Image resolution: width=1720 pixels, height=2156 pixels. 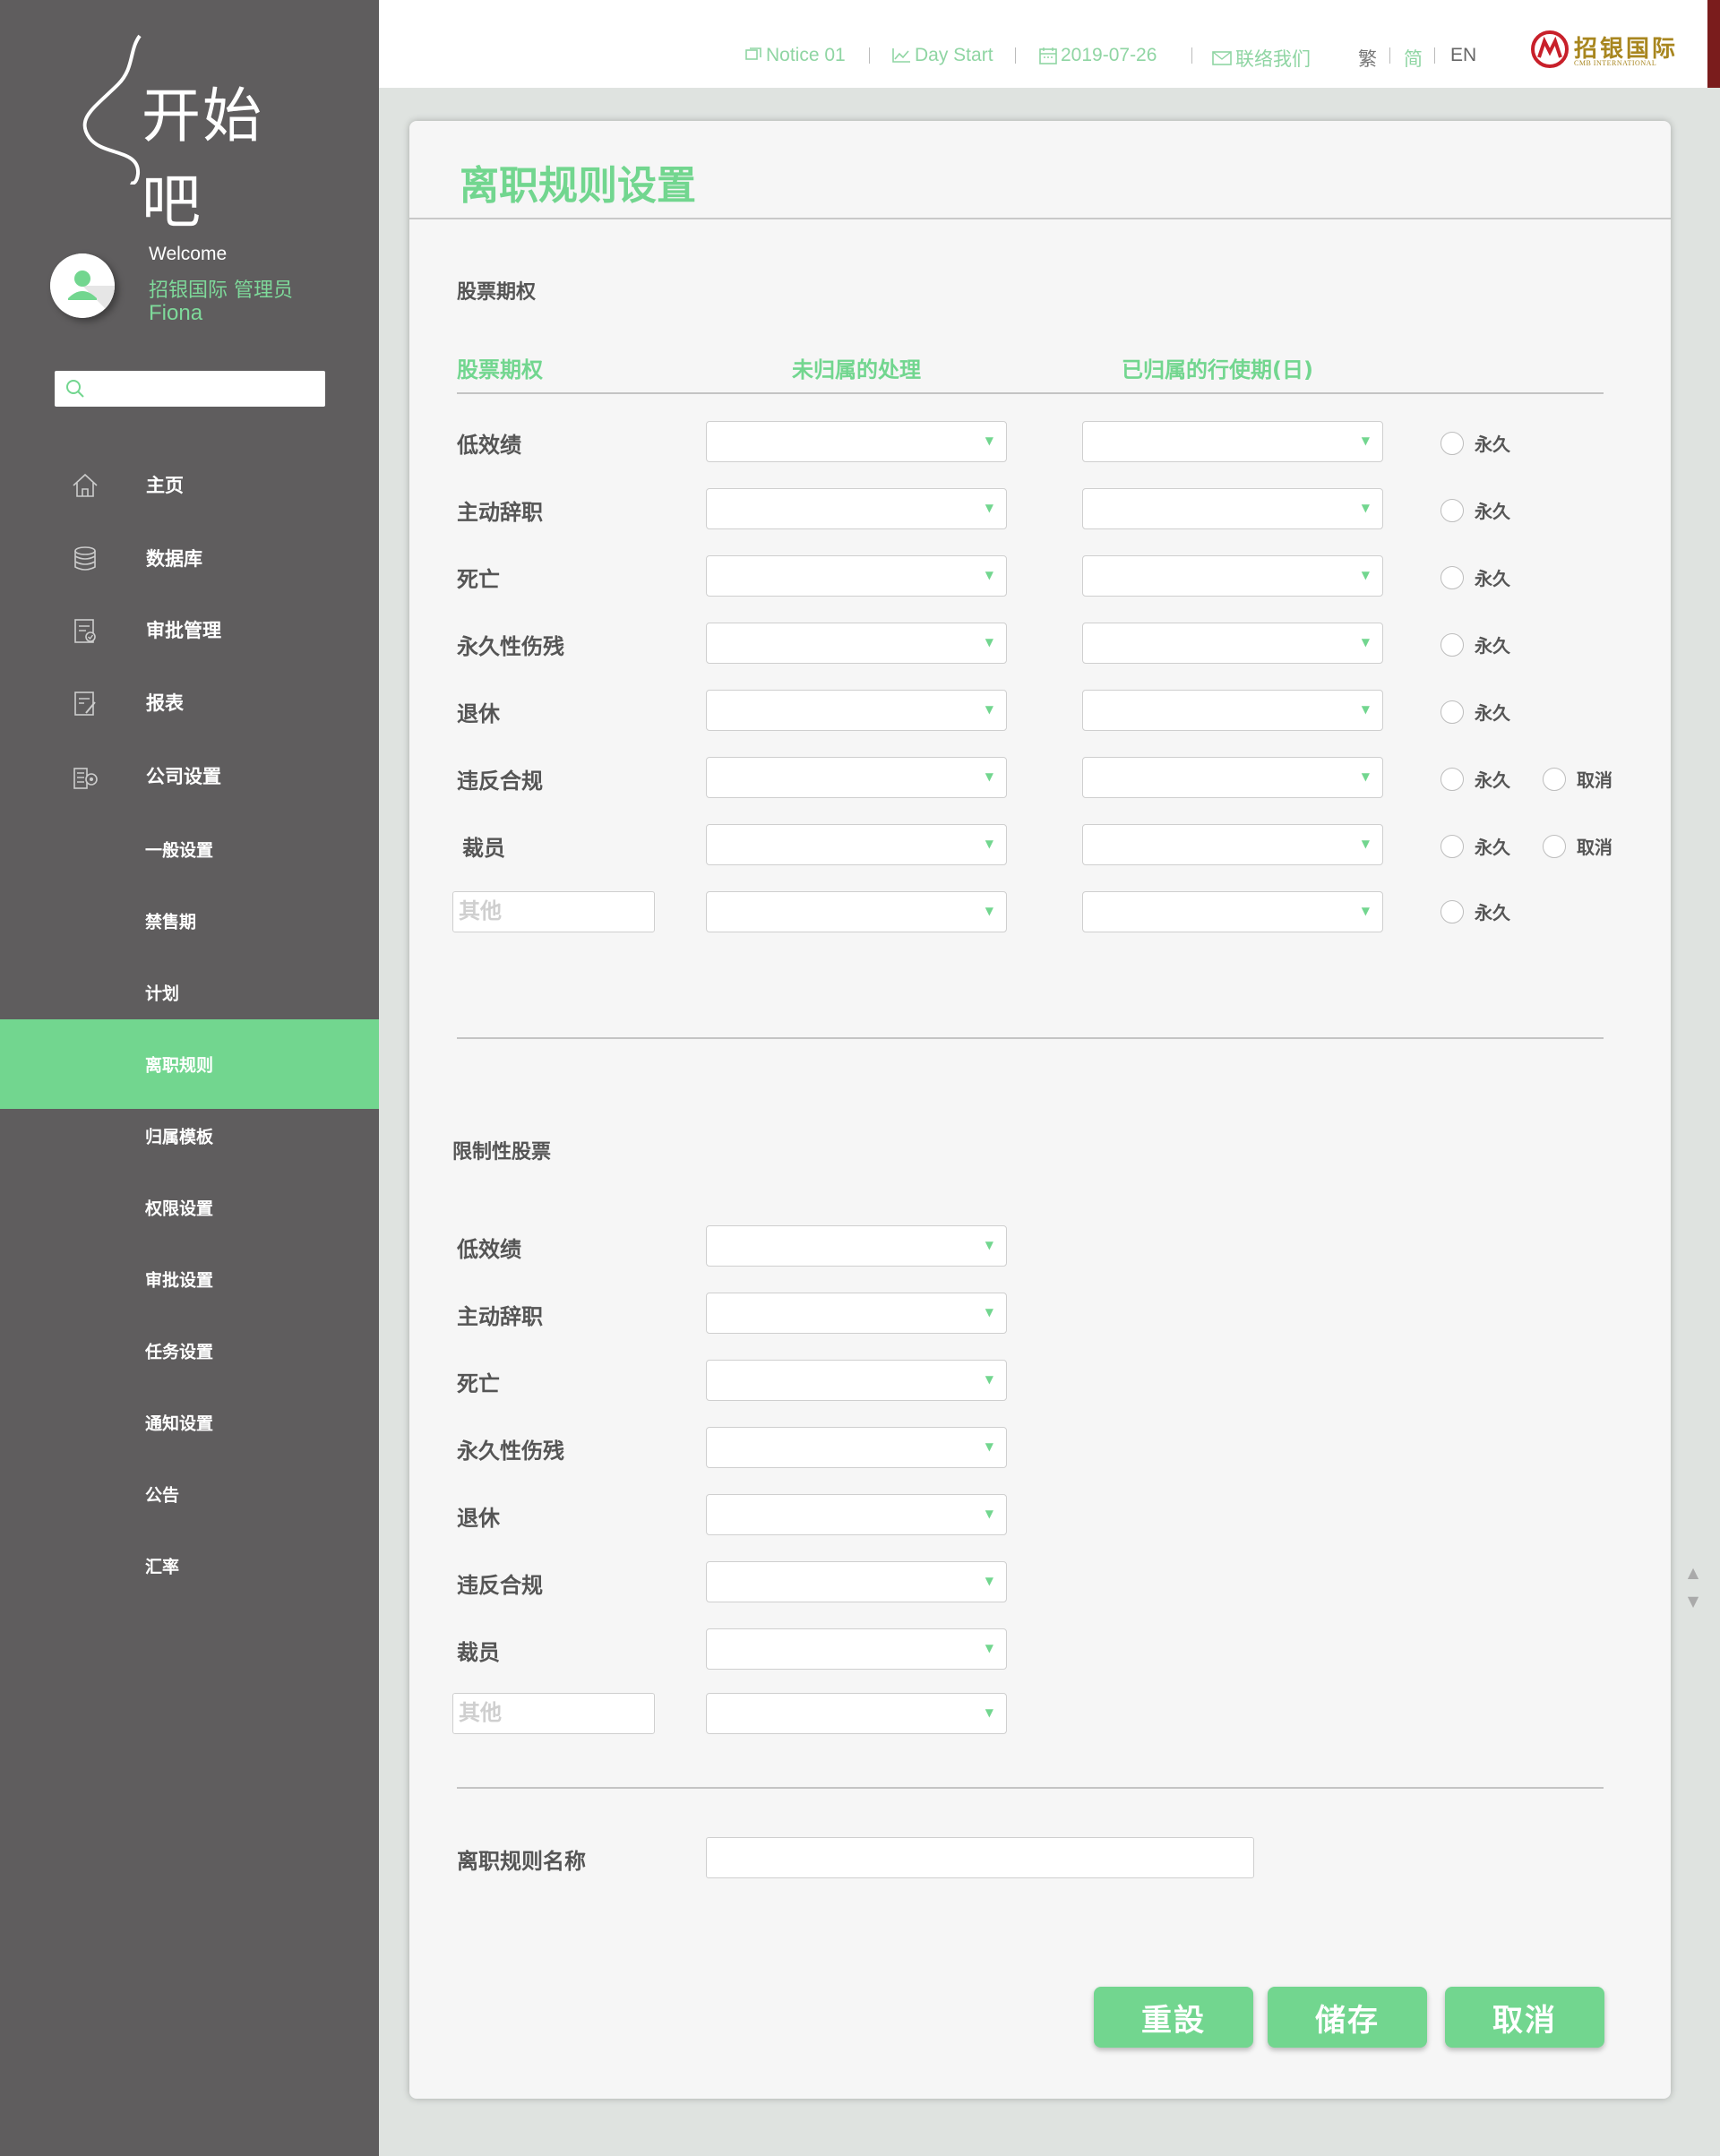 What do you see at coordinates (1367, 58) in the screenshot?
I see `lang-traditional: 繁` at bounding box center [1367, 58].